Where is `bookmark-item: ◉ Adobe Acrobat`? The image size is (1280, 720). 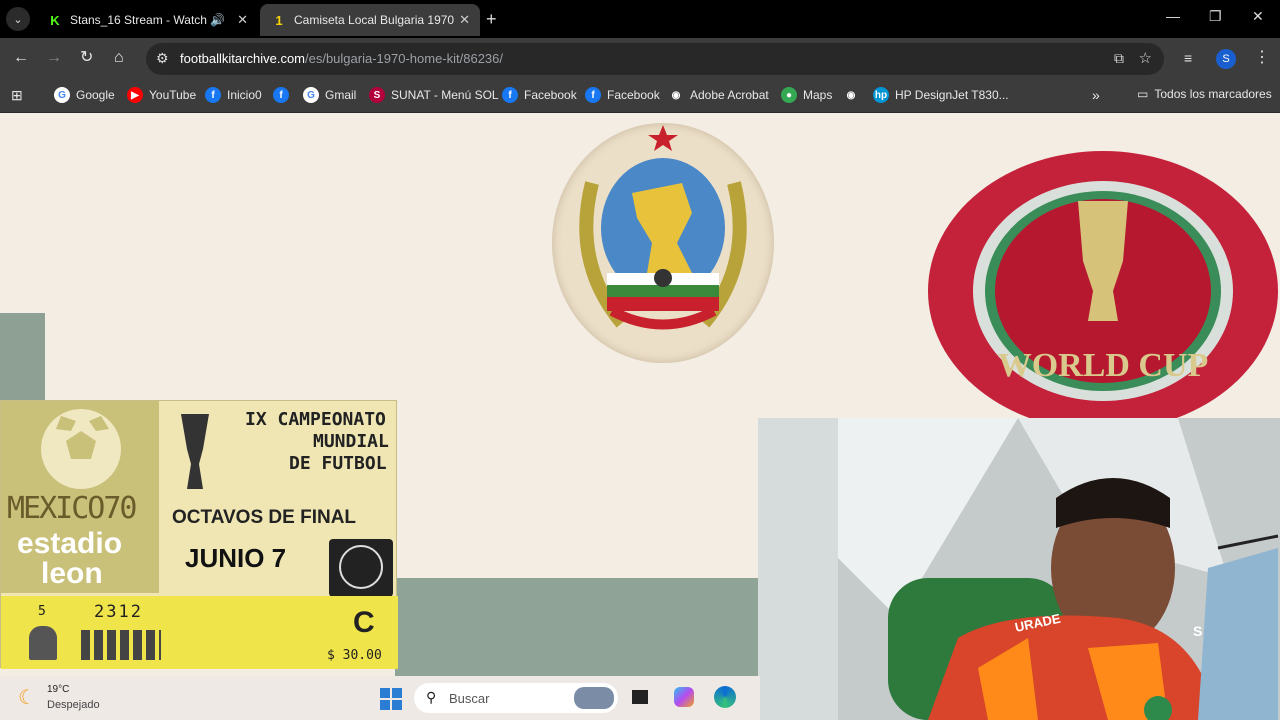 bookmark-item: ◉ Adobe Acrobat is located at coordinates (718, 95).